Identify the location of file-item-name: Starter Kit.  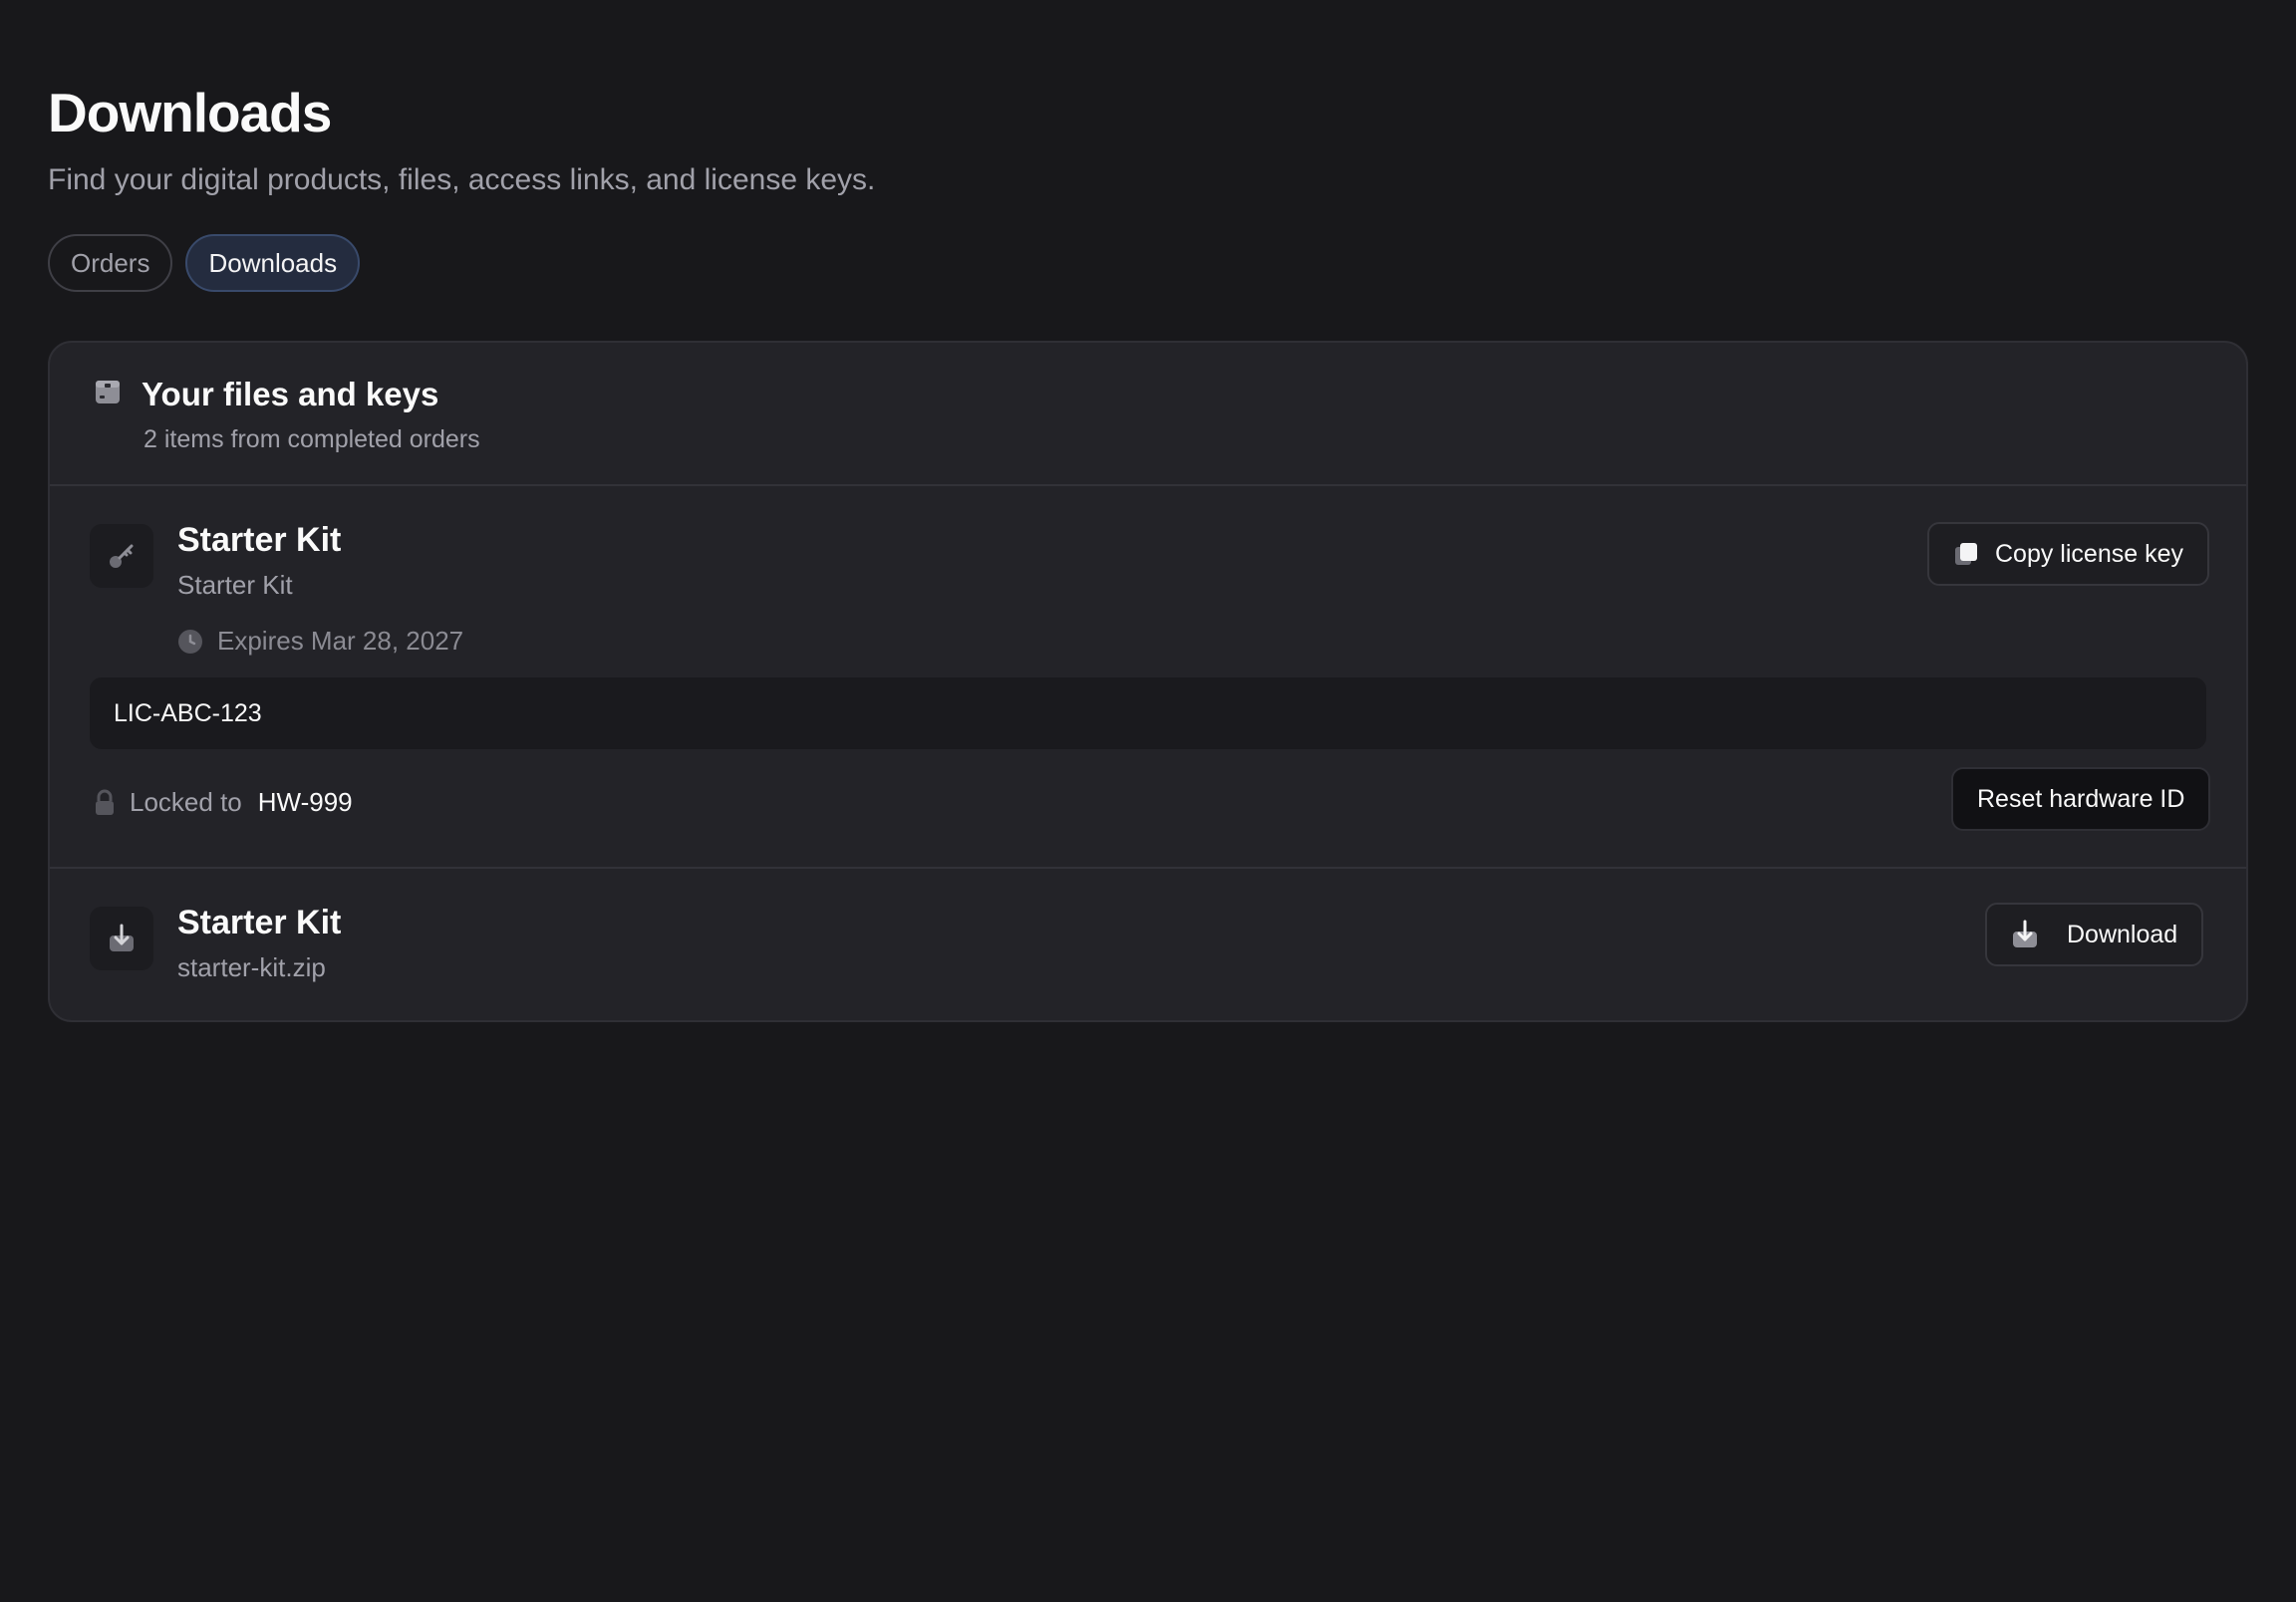
(259, 922).